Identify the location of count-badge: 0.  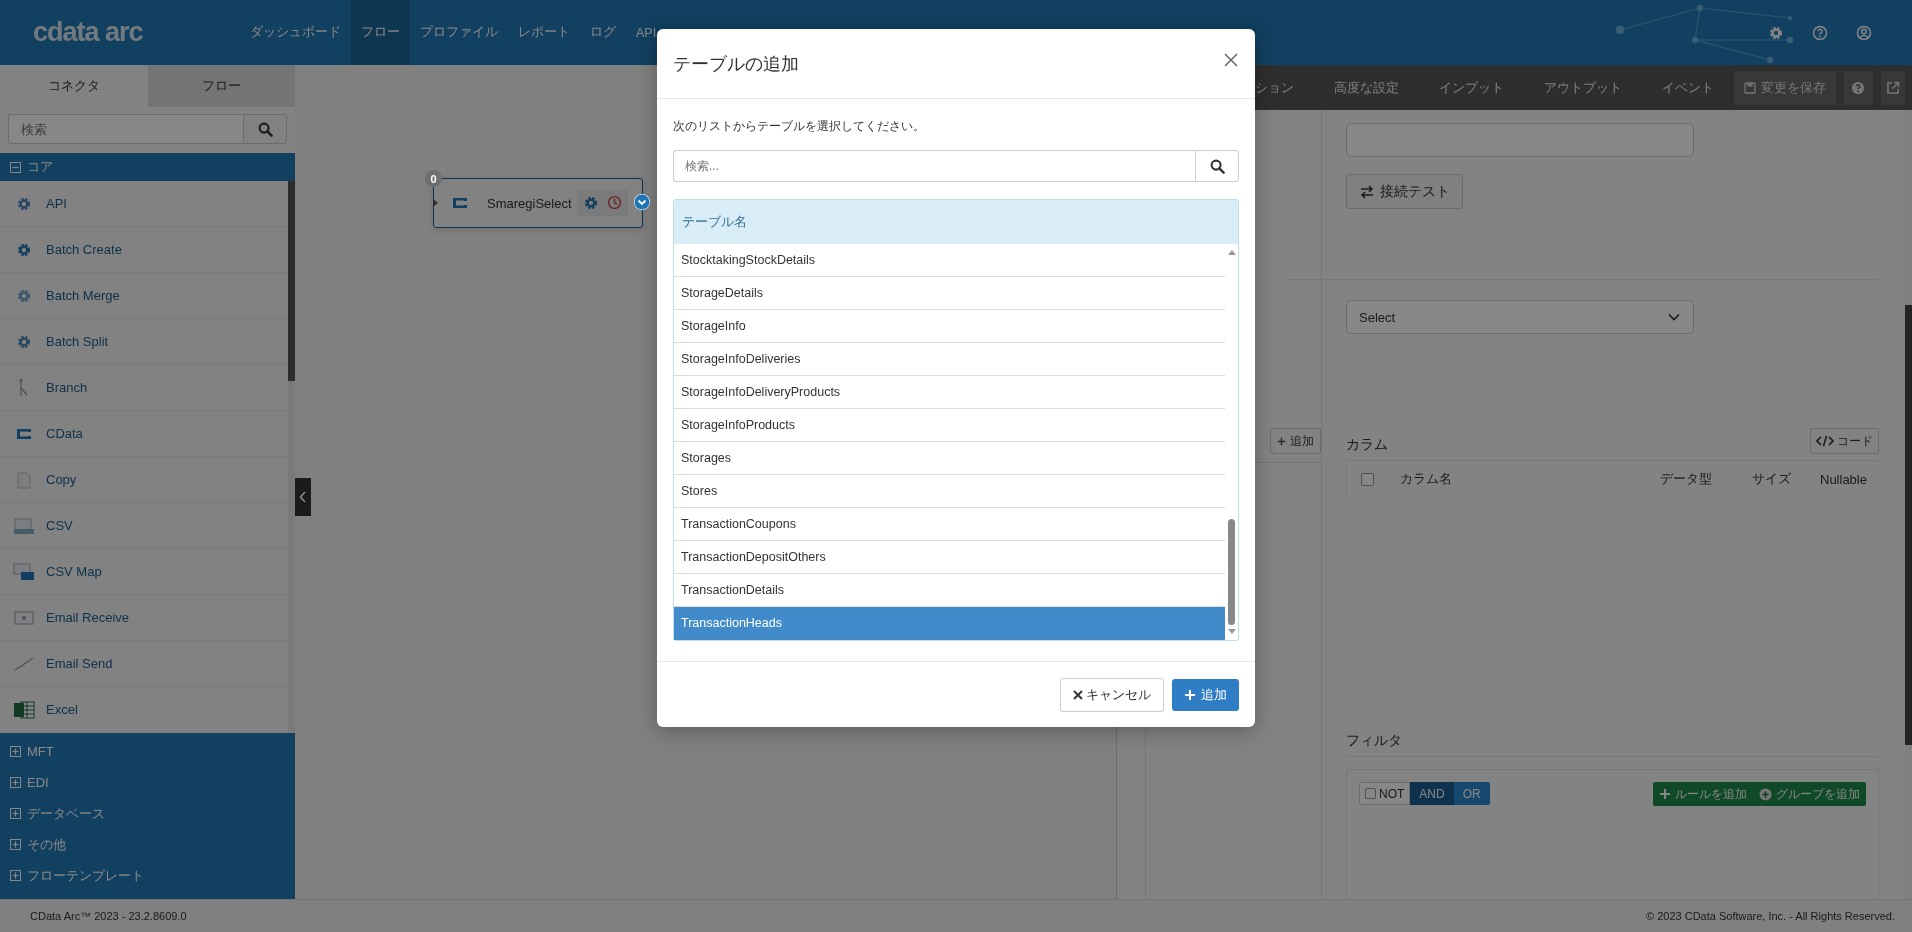
(433, 178).